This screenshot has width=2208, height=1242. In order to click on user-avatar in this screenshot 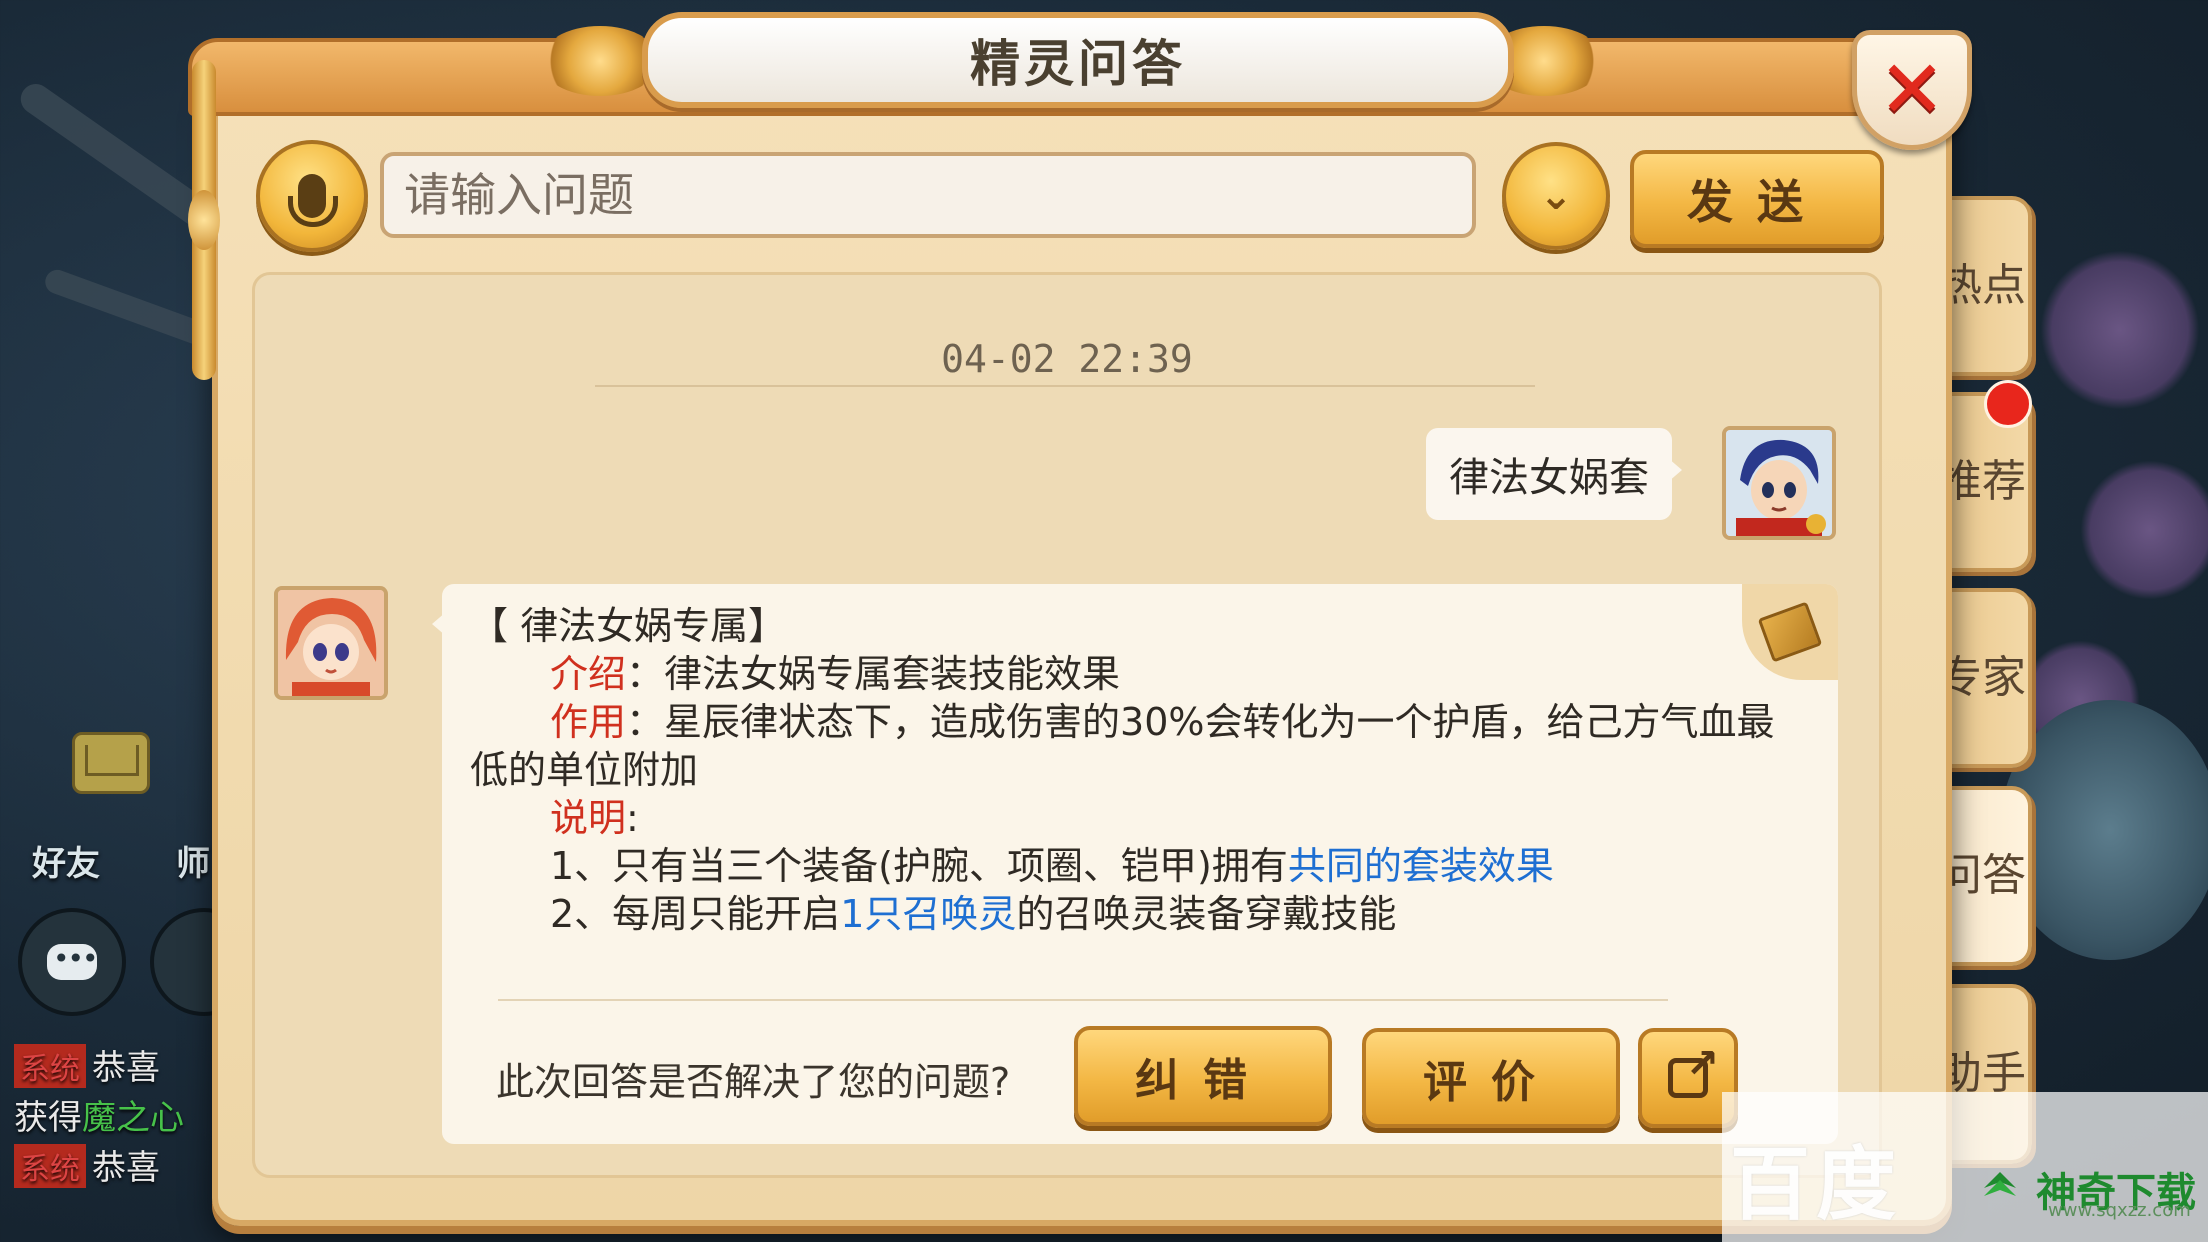, I will do `click(1779, 483)`.